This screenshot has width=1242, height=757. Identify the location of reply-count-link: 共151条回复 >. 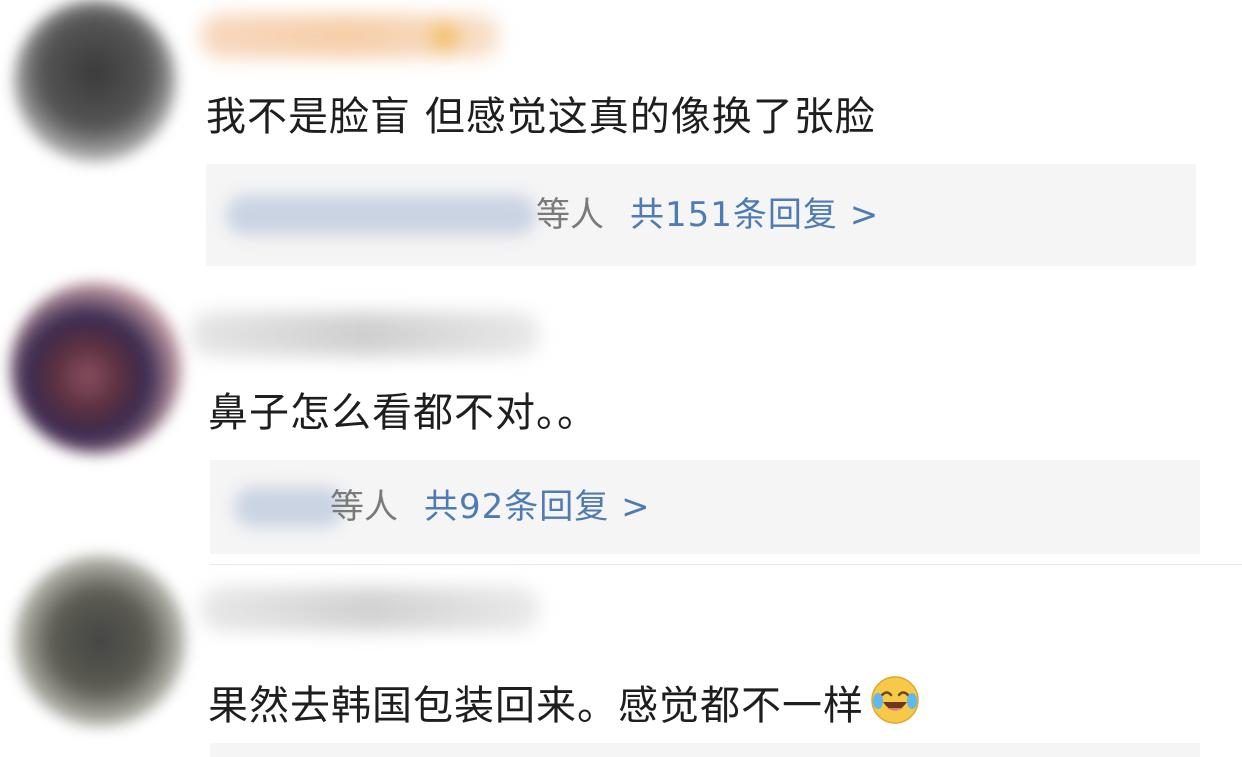
(754, 215).